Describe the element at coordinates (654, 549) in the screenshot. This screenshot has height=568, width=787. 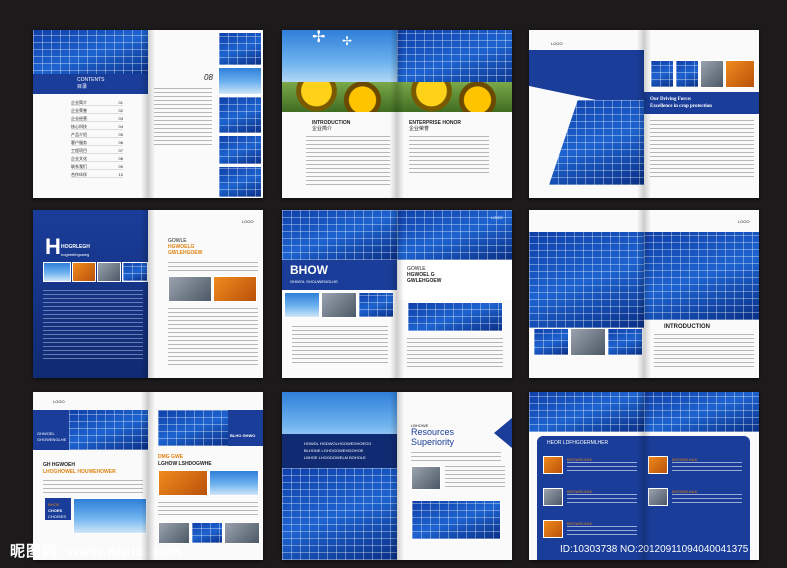
I see `image-id-watermark: ID:10303738 NO:20120911094040041375` at that location.